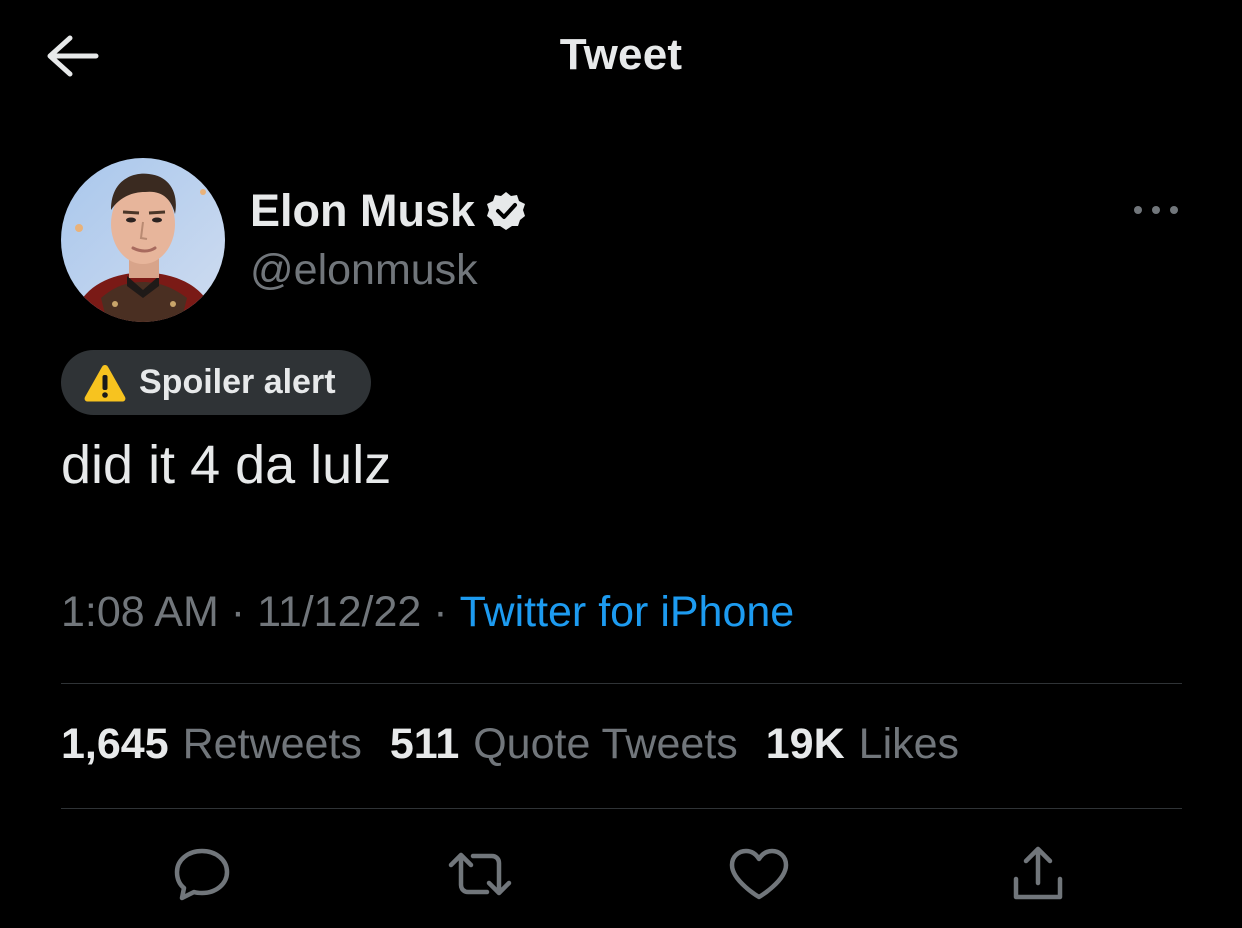  I want to click on top-bar: Tweet, so click(621, 56).